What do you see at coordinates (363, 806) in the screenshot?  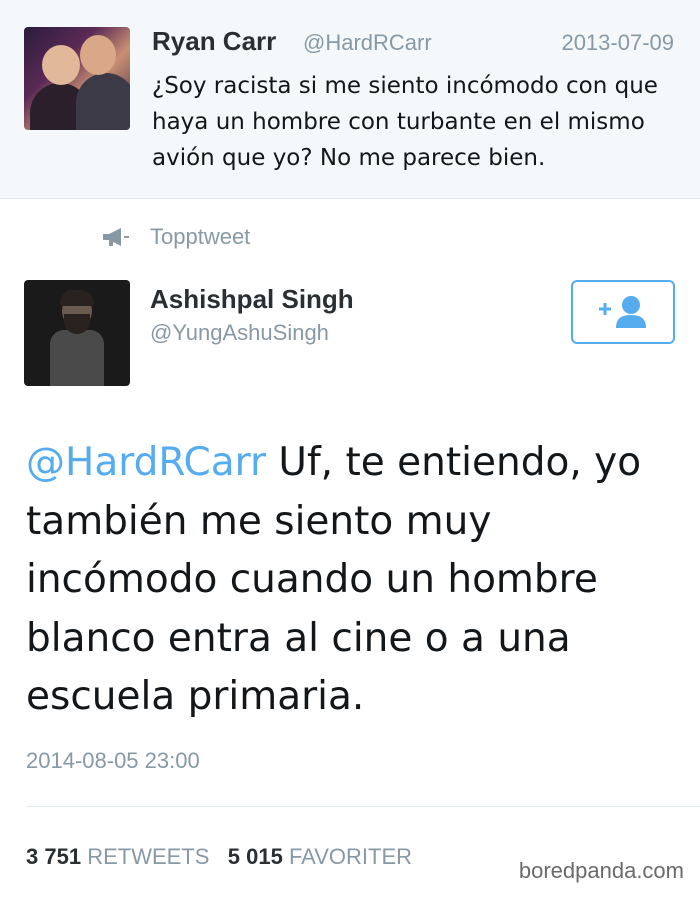 I see `divider` at bounding box center [363, 806].